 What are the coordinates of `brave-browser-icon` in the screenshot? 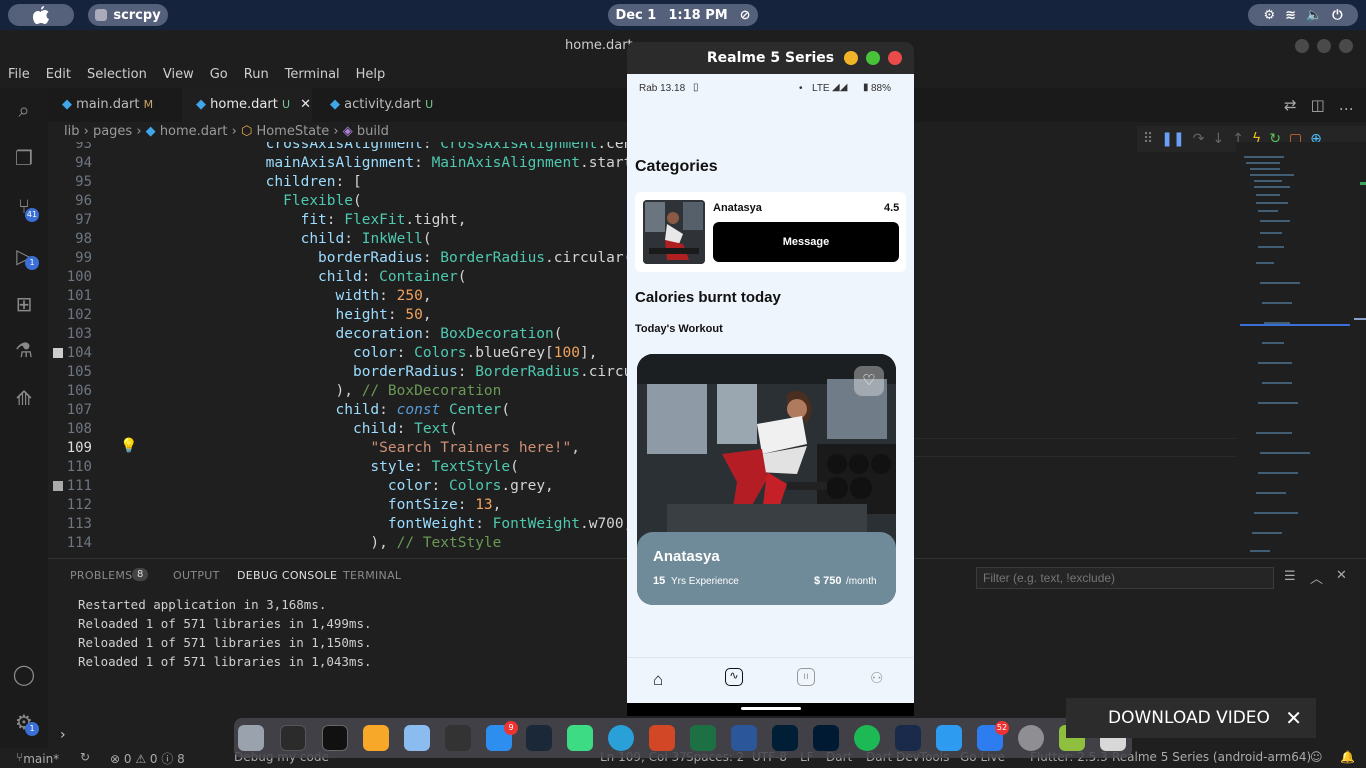 It's located at (376, 738).